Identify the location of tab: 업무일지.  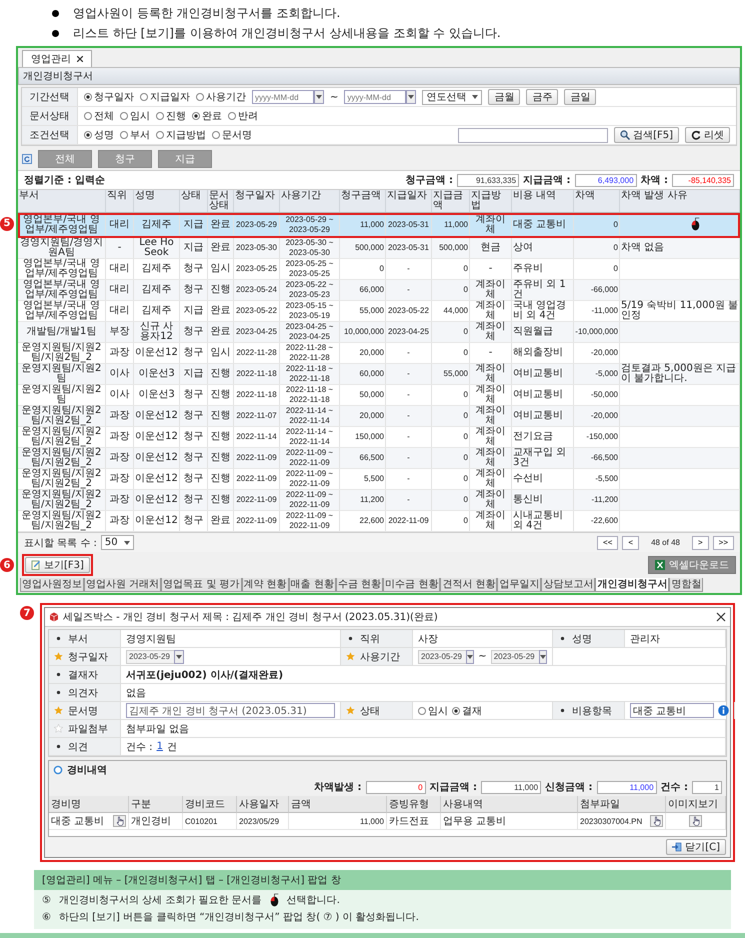
(519, 585).